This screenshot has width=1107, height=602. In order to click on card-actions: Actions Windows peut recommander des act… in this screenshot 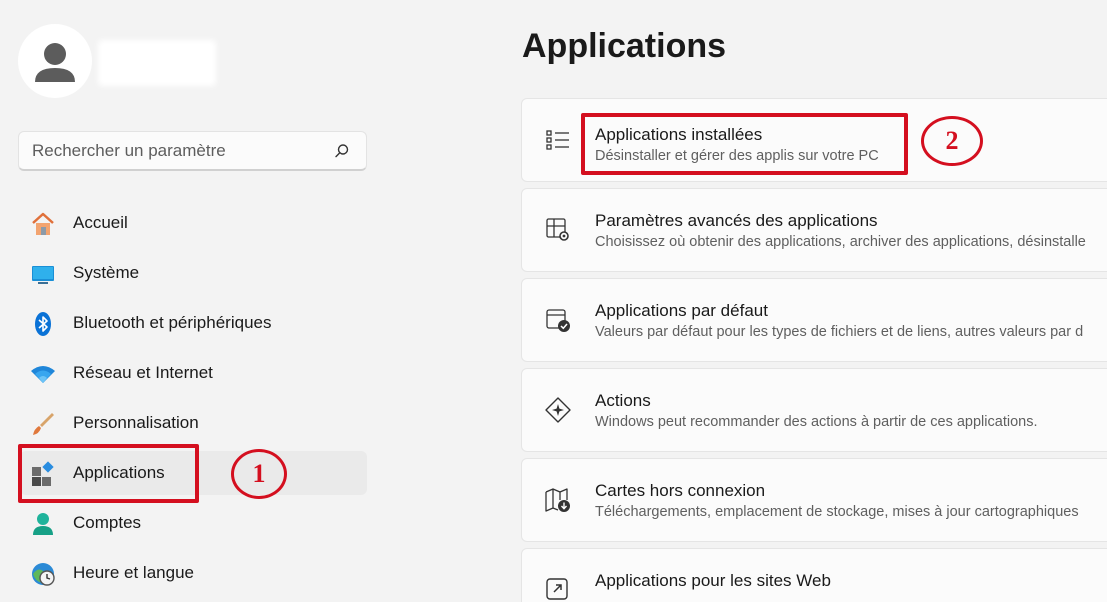, I will do `click(814, 410)`.